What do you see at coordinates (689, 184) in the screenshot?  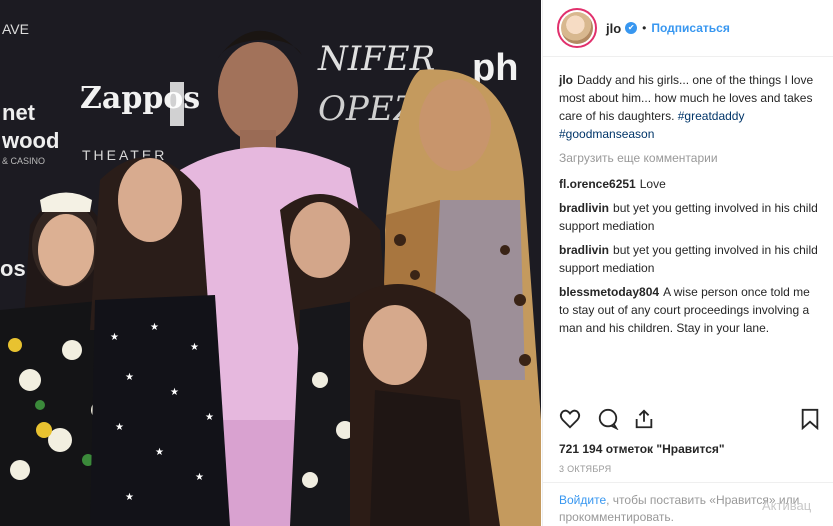 I see `comment-item: fl.orence6251 Love` at bounding box center [689, 184].